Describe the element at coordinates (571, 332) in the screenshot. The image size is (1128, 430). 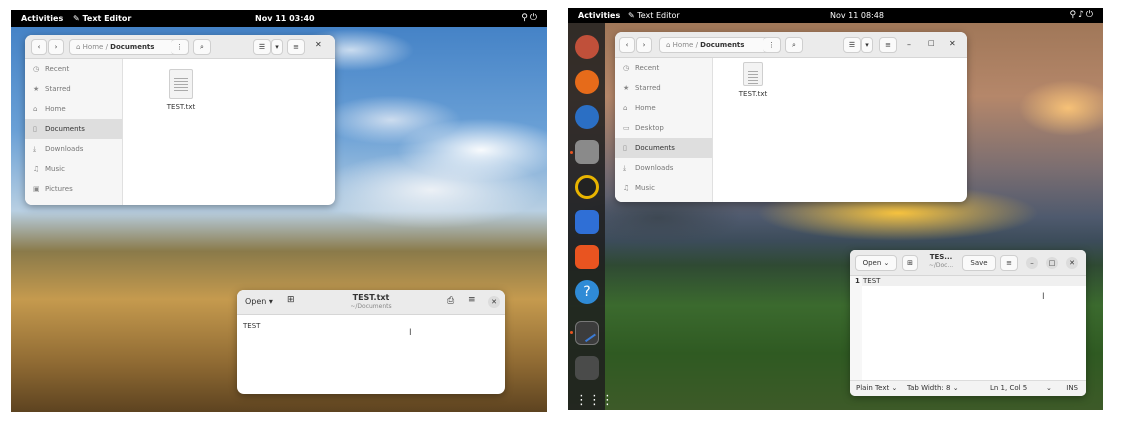
I see `running-indicator` at that location.